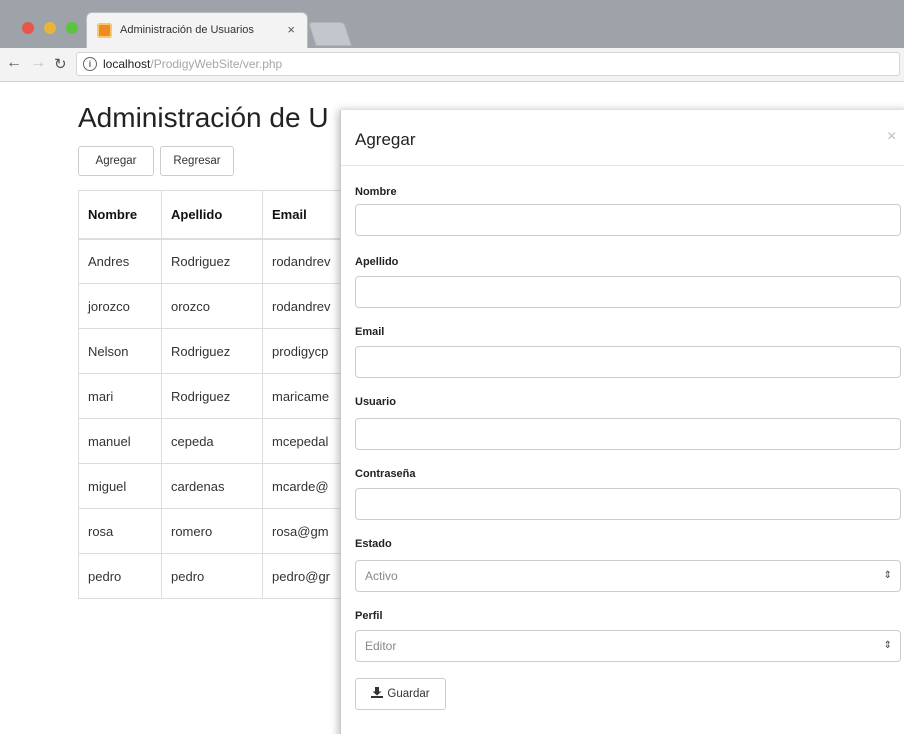  What do you see at coordinates (307, 576) in the screenshot?
I see `cell-email: pedro@gr` at bounding box center [307, 576].